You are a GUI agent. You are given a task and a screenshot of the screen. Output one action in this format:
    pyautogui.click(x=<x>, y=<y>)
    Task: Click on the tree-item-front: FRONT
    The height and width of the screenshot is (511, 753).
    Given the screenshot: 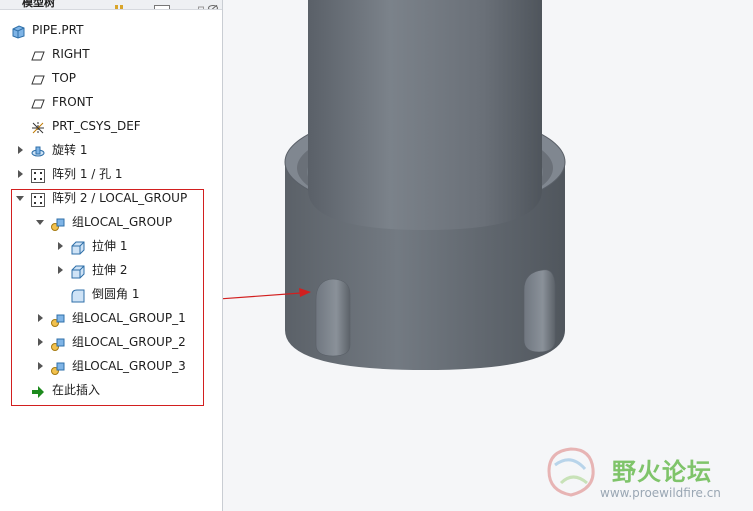 What is the action you would take?
    pyautogui.click(x=111, y=102)
    